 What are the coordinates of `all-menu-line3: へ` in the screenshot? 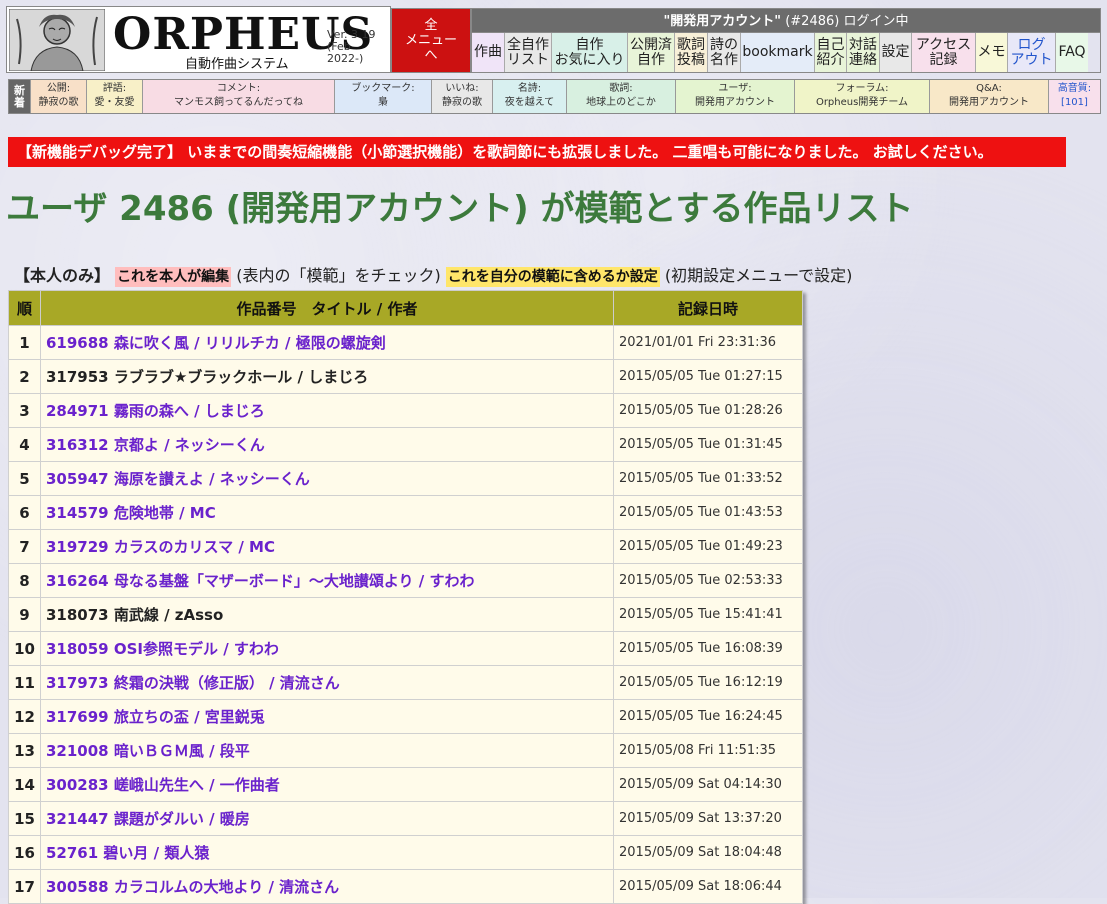 It's located at (431, 55).